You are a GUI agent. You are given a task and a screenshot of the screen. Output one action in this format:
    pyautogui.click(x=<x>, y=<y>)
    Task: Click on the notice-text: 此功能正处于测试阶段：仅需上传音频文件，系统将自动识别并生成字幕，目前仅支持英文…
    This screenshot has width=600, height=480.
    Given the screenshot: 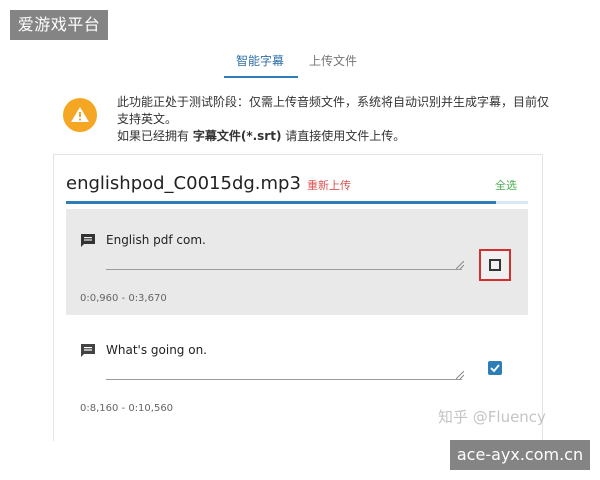 What is the action you would take?
    pyautogui.click(x=333, y=119)
    